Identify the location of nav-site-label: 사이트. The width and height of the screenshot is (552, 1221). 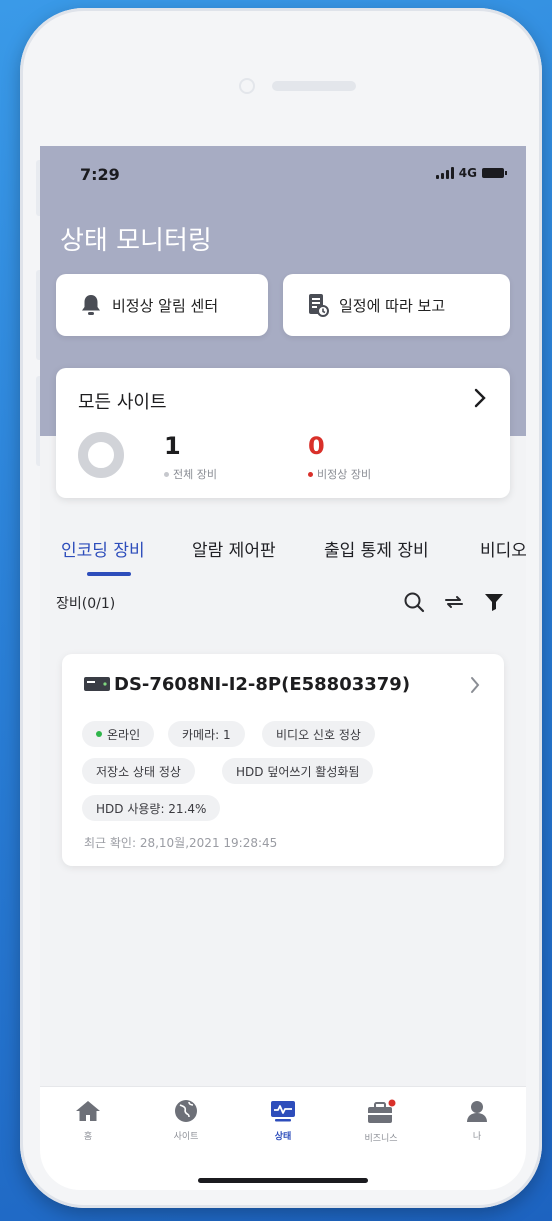
(186, 1137).